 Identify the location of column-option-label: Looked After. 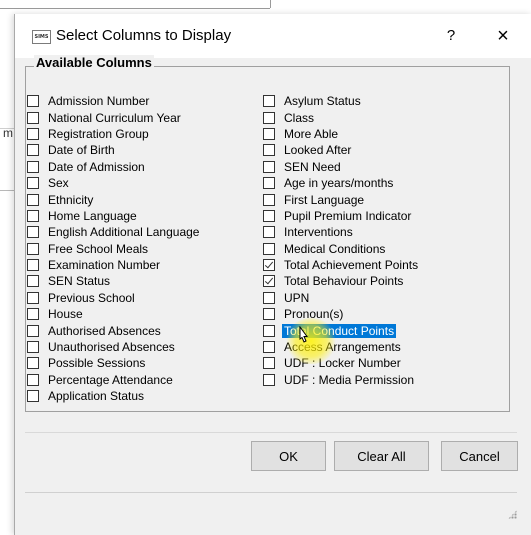
(318, 150).